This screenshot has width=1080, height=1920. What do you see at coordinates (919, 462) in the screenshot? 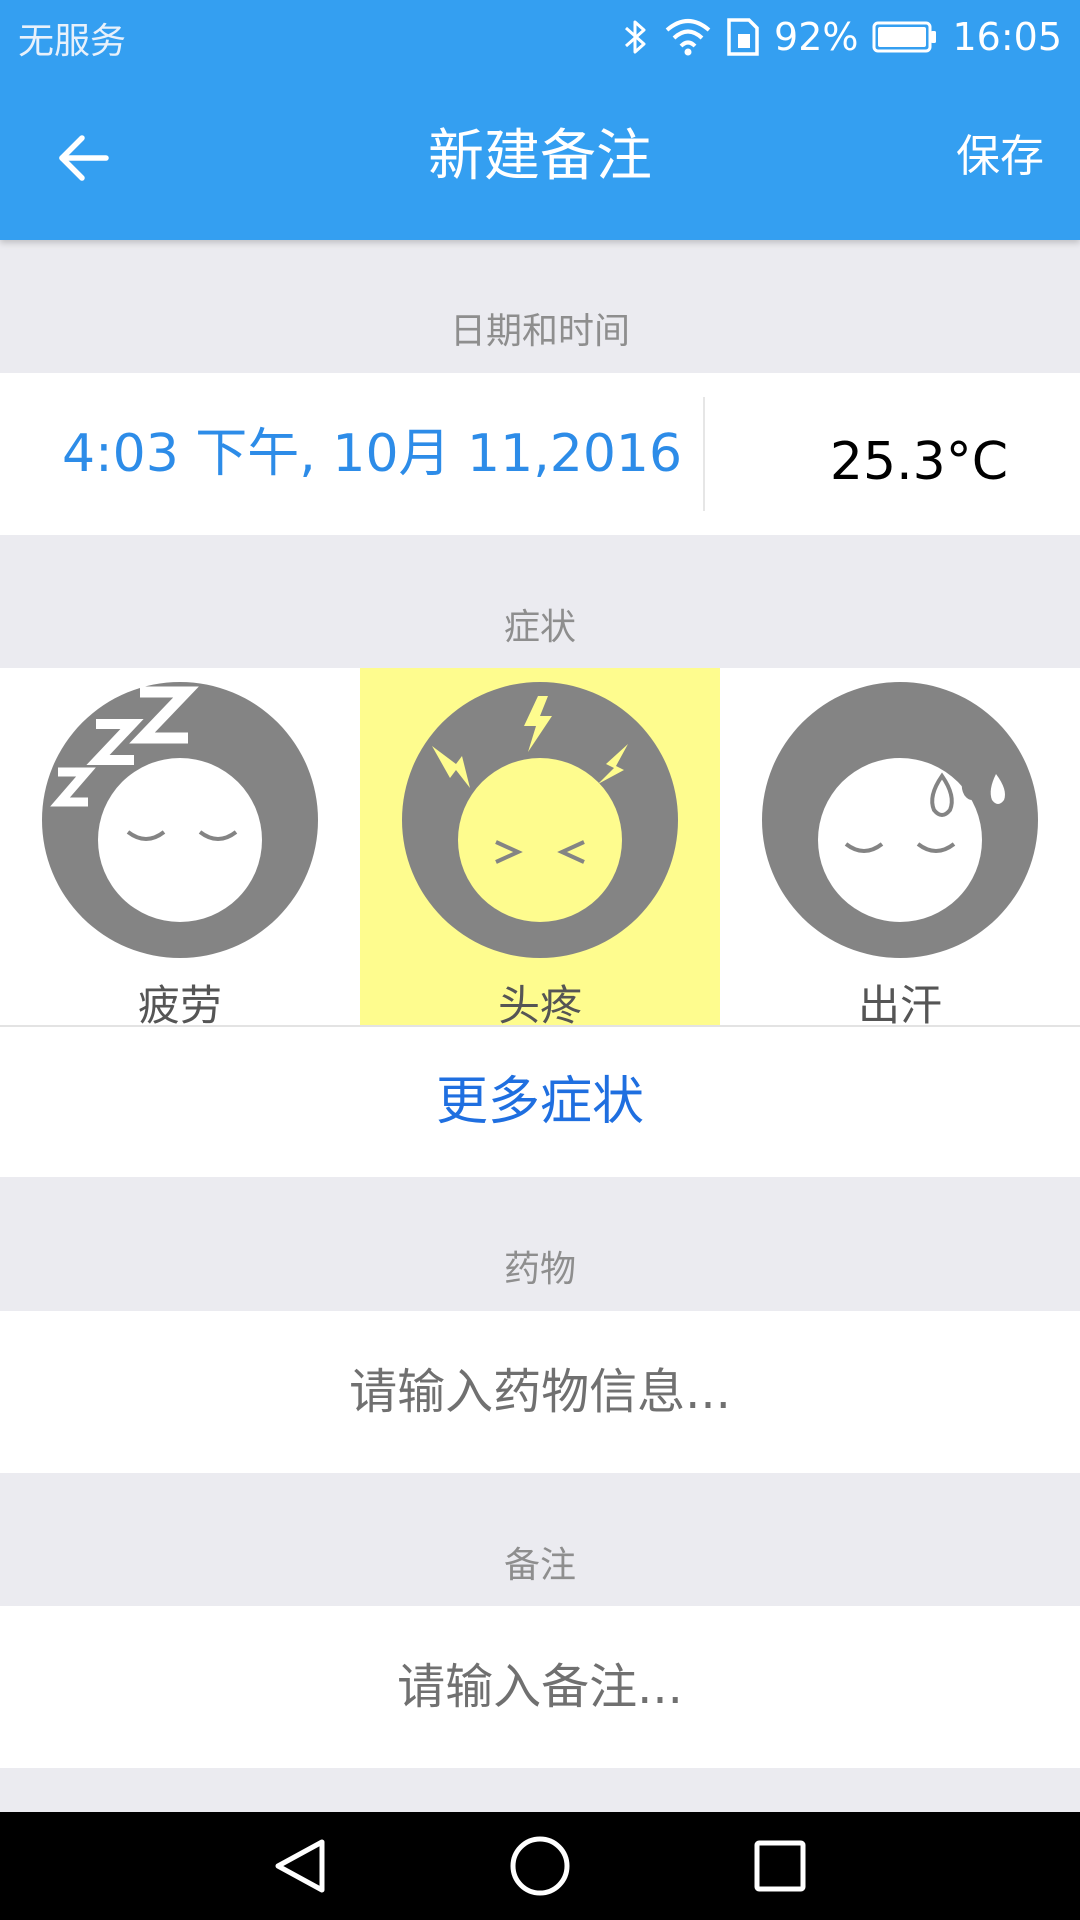
I see `temperature-value: 25.3°C` at bounding box center [919, 462].